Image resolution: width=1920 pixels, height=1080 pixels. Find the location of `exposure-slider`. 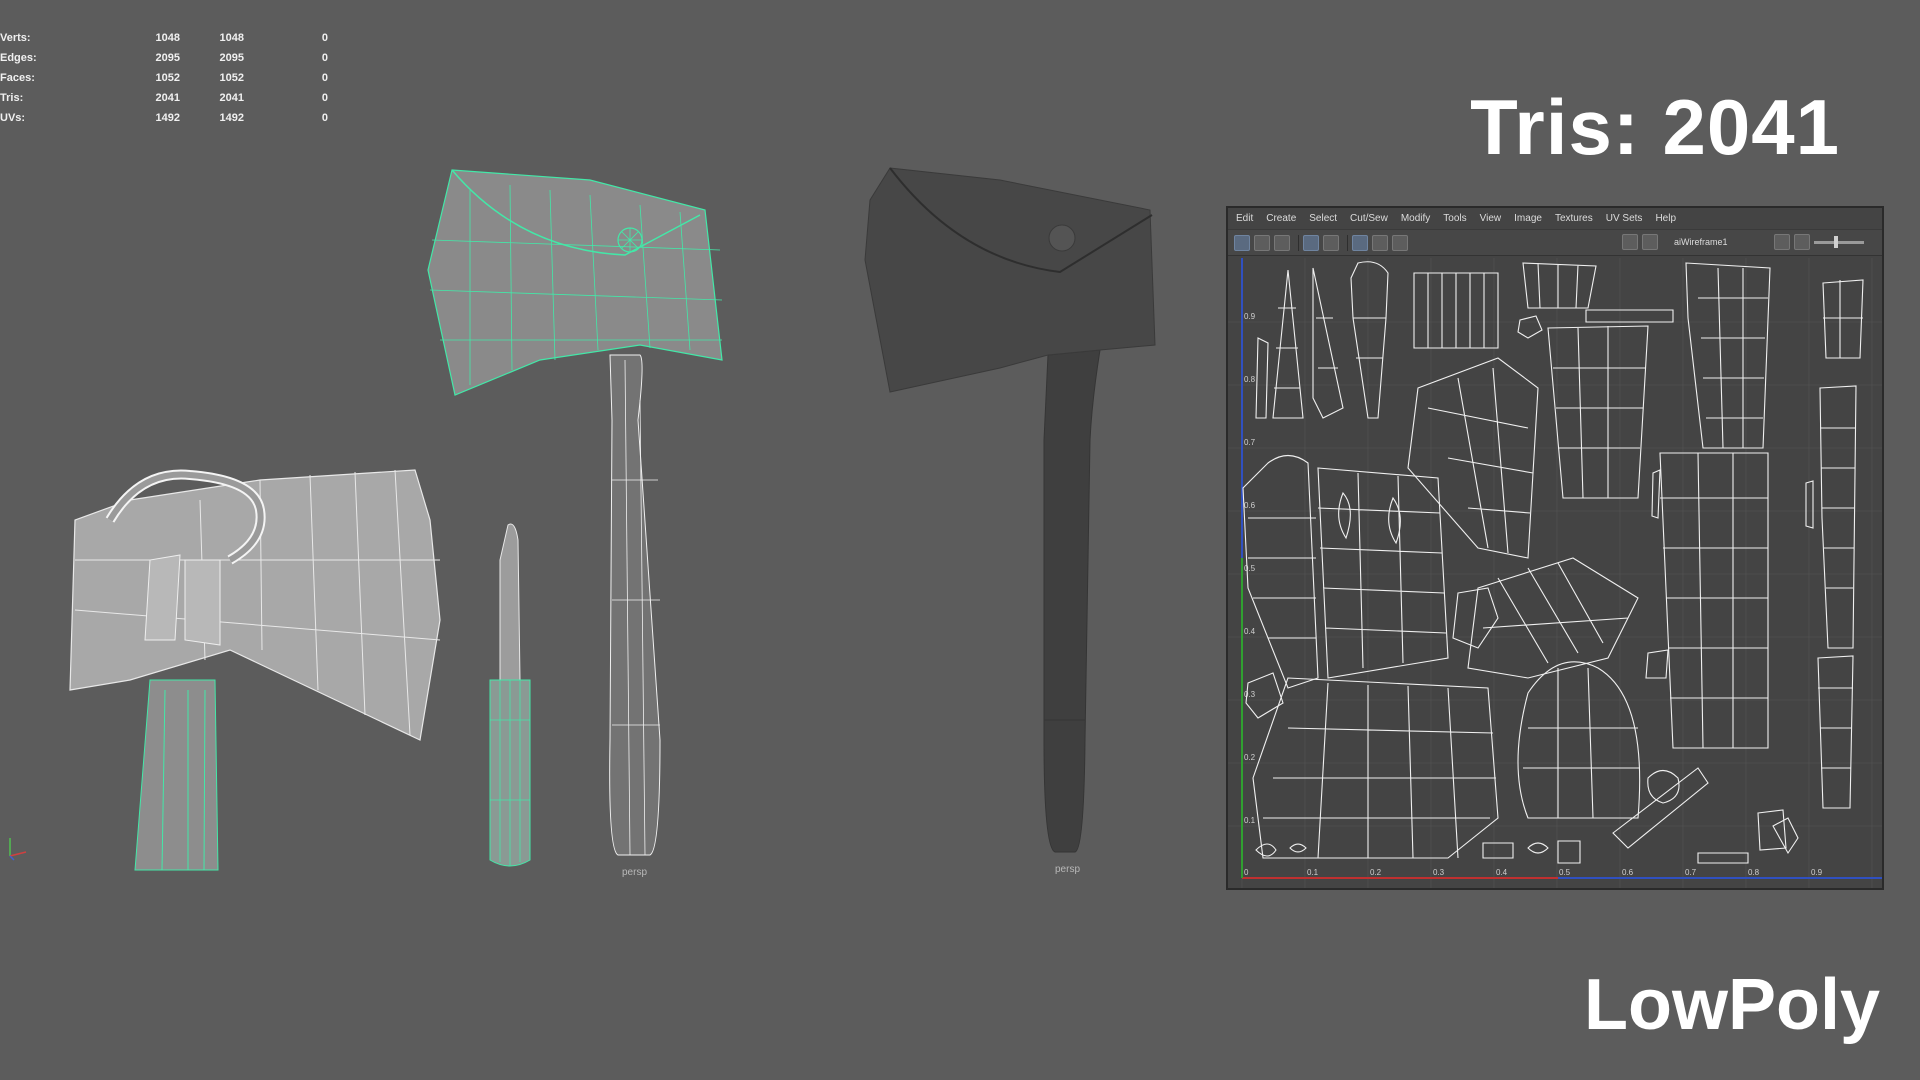

exposure-slider is located at coordinates (1839, 241).